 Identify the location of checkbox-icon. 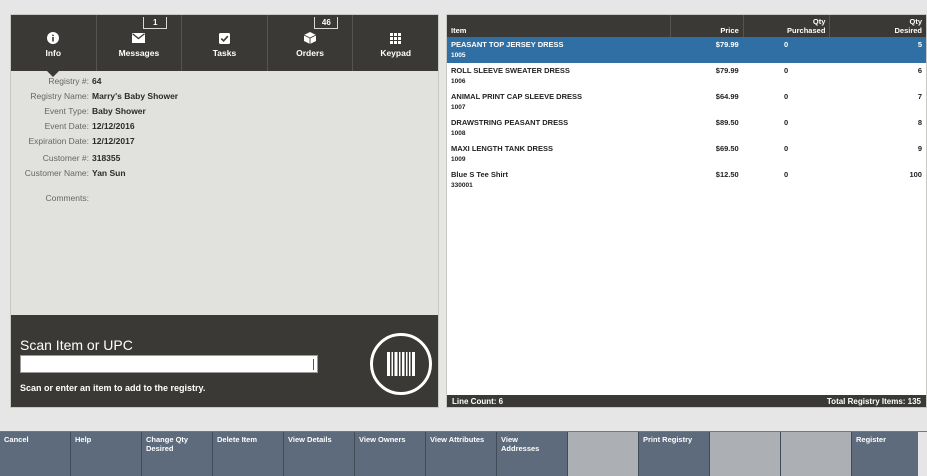
(224, 38).